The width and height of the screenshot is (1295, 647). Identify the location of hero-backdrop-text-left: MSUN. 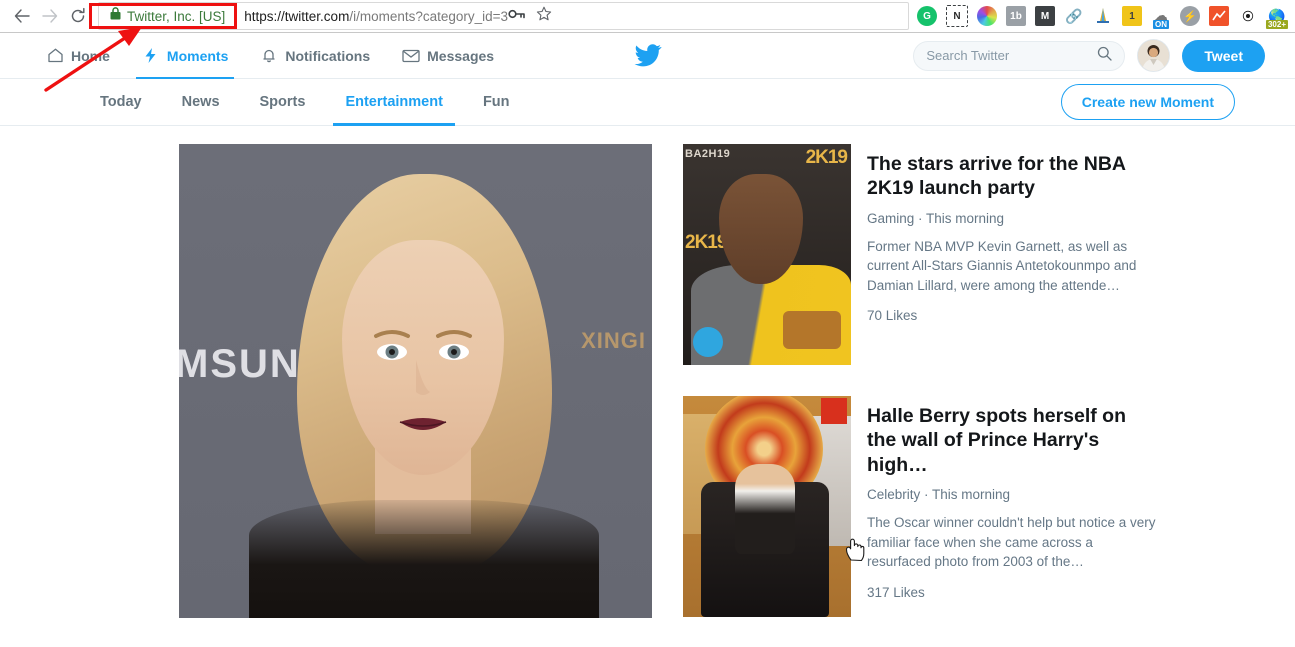
(240, 364).